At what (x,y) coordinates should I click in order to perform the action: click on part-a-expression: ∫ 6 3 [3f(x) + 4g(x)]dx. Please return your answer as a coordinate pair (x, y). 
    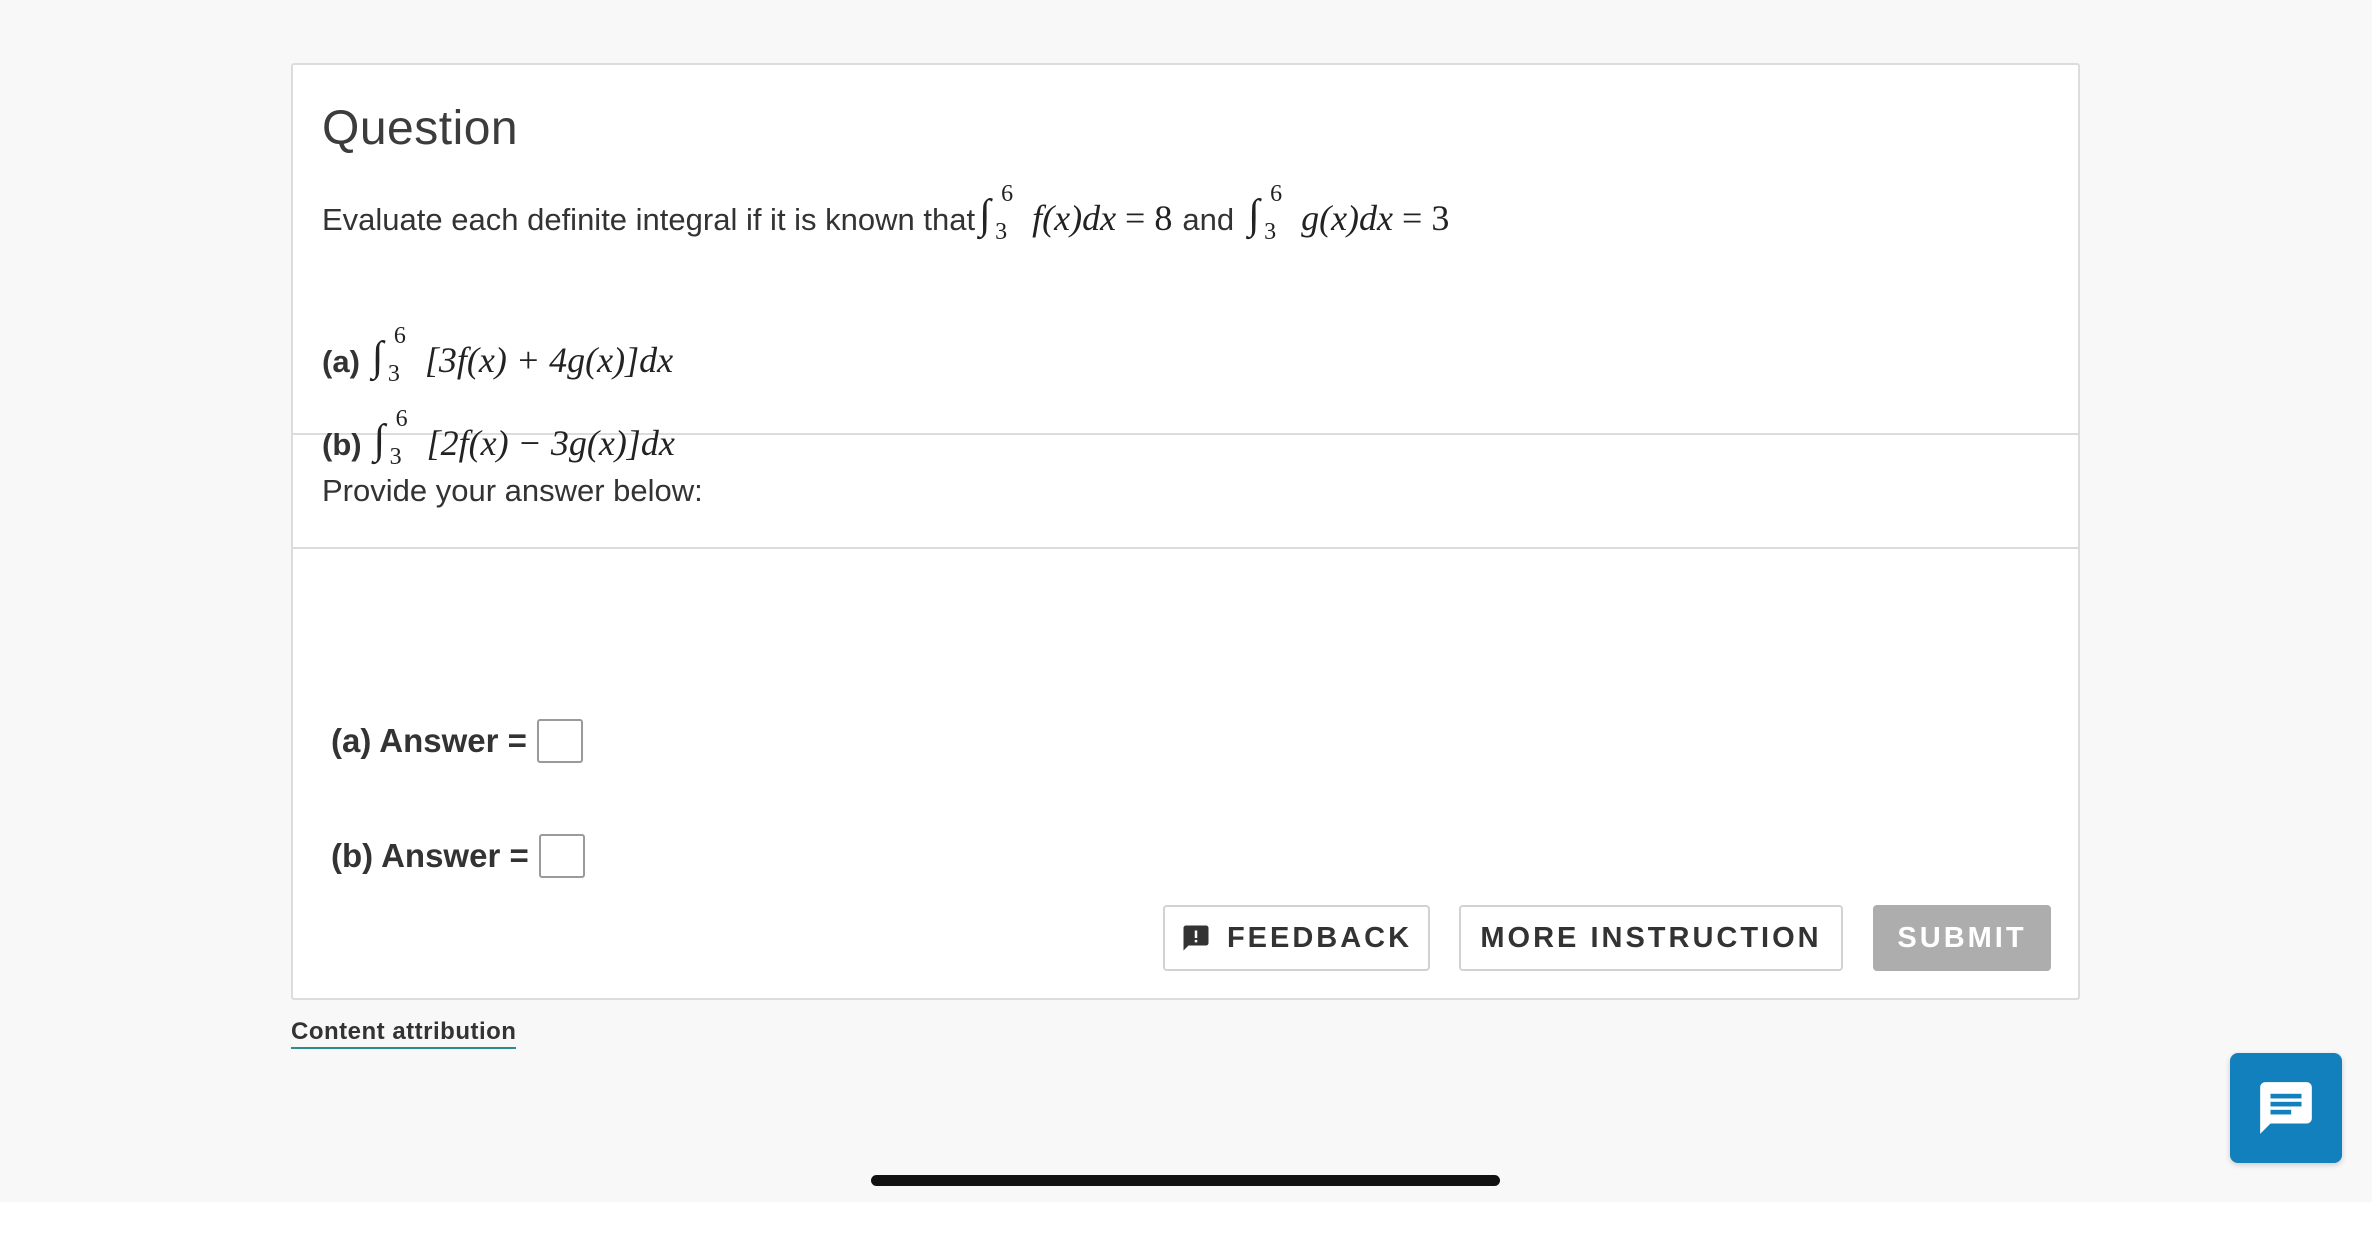
    Looking at the image, I should click on (521, 355).